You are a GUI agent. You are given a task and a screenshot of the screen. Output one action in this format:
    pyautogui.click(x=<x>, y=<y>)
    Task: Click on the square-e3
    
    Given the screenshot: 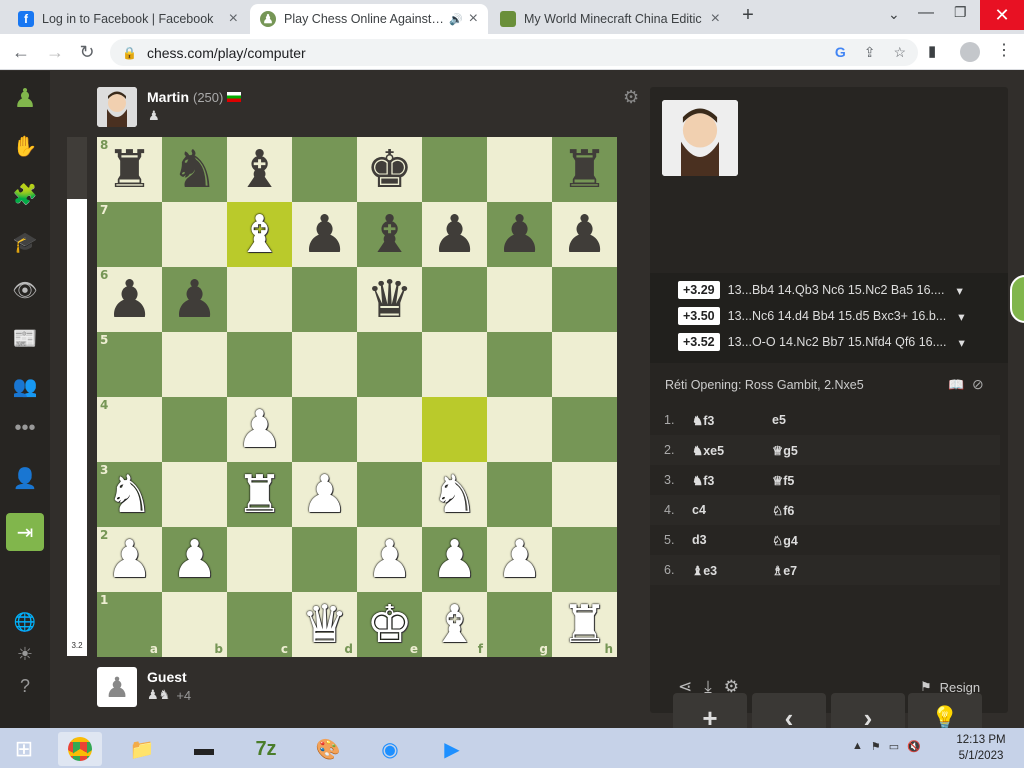 What is the action you would take?
    pyautogui.click(x=389, y=494)
    